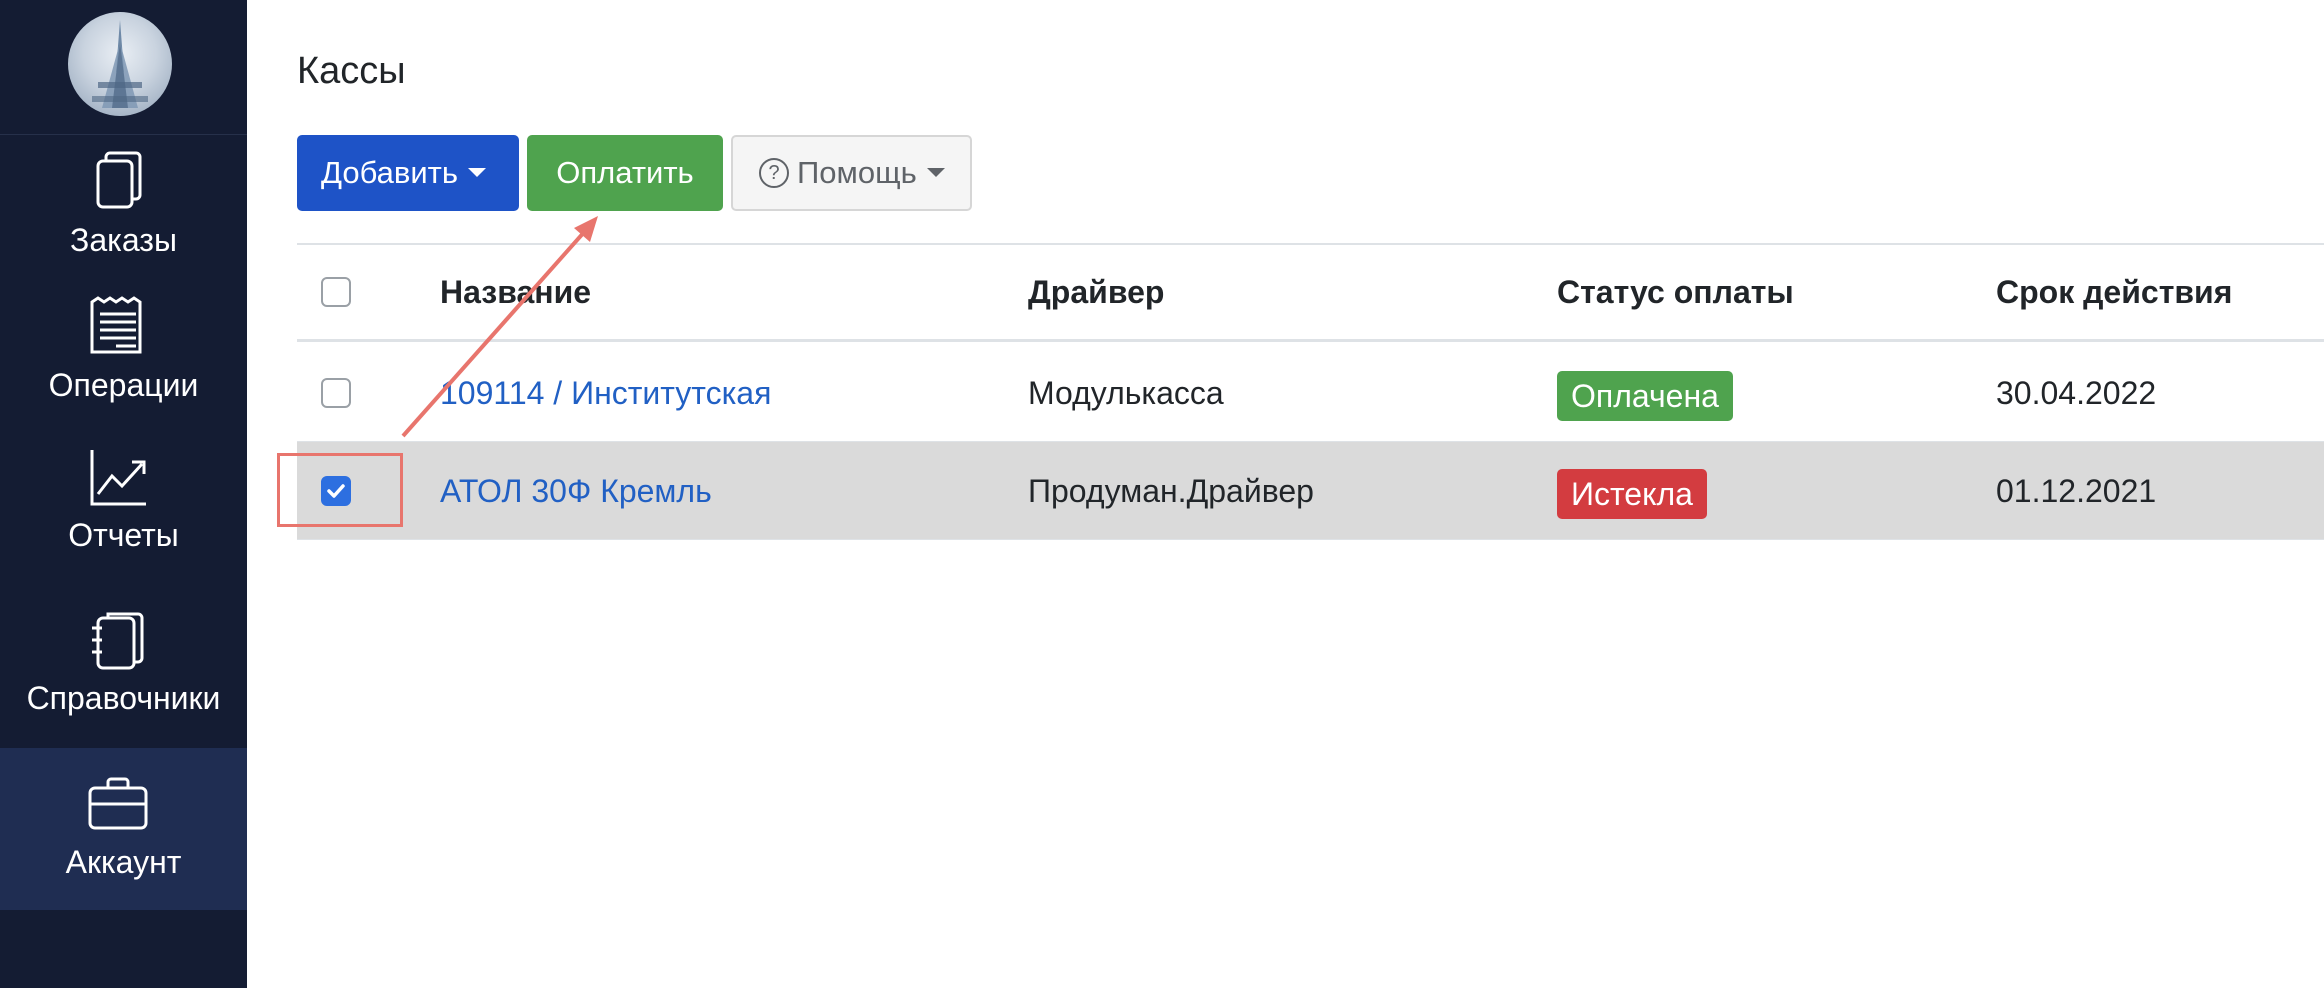  Describe the element at coordinates (1171, 491) in the screenshot. I see `driver-cell: Продуман.Драйвер` at that location.